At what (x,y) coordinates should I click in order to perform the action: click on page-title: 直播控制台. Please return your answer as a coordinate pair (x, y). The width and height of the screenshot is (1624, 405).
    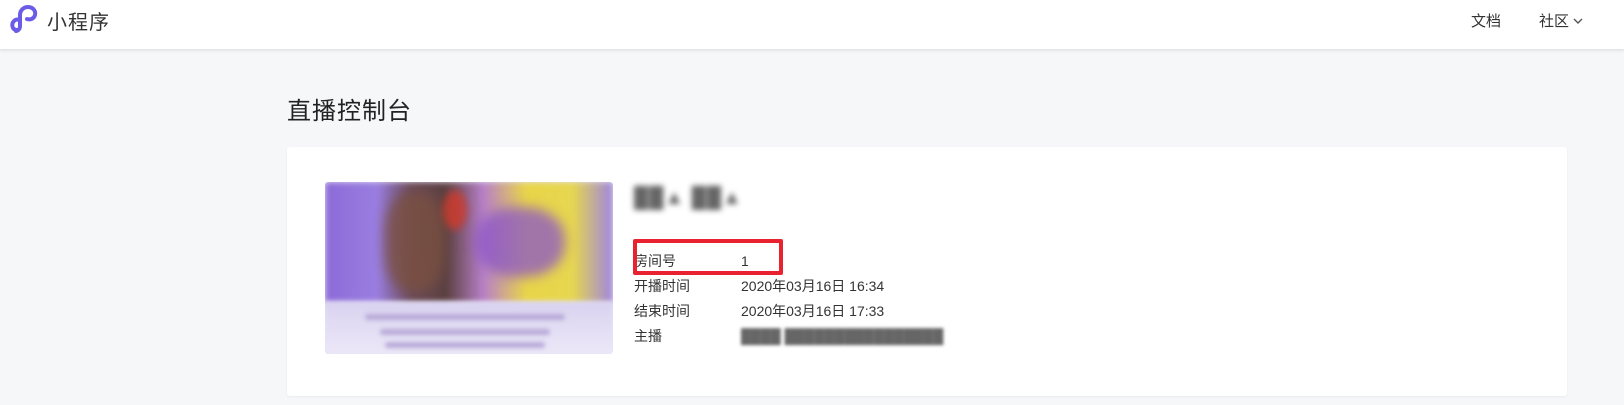
    Looking at the image, I should click on (349, 111).